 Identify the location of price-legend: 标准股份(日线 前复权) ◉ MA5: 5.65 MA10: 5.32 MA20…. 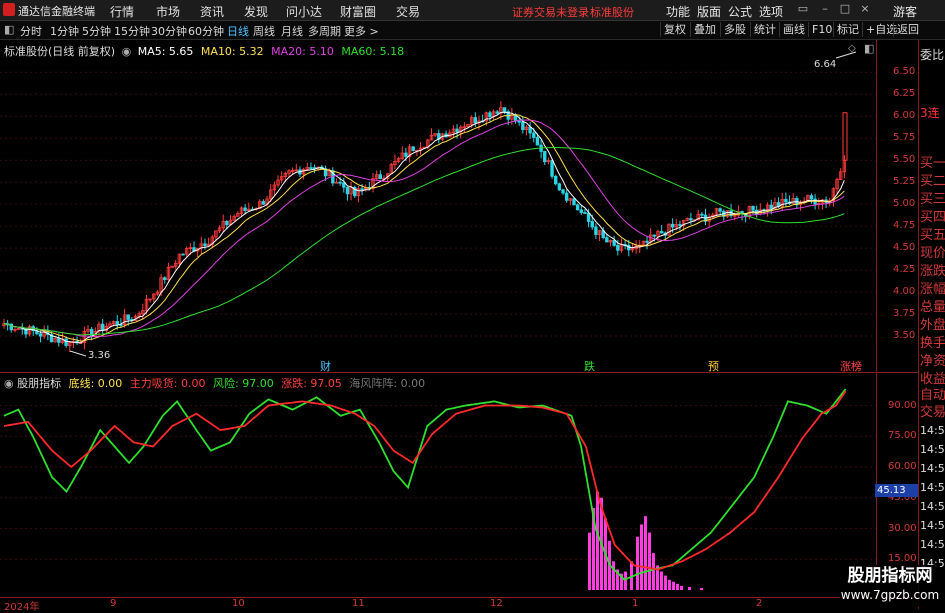
(204, 51).